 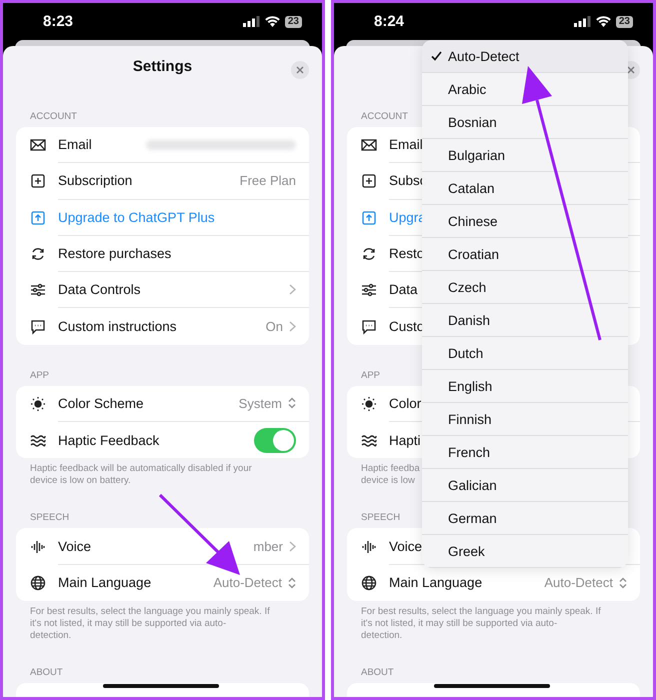 What do you see at coordinates (466, 353) in the screenshot?
I see `menu-item-label: Dutch` at bounding box center [466, 353].